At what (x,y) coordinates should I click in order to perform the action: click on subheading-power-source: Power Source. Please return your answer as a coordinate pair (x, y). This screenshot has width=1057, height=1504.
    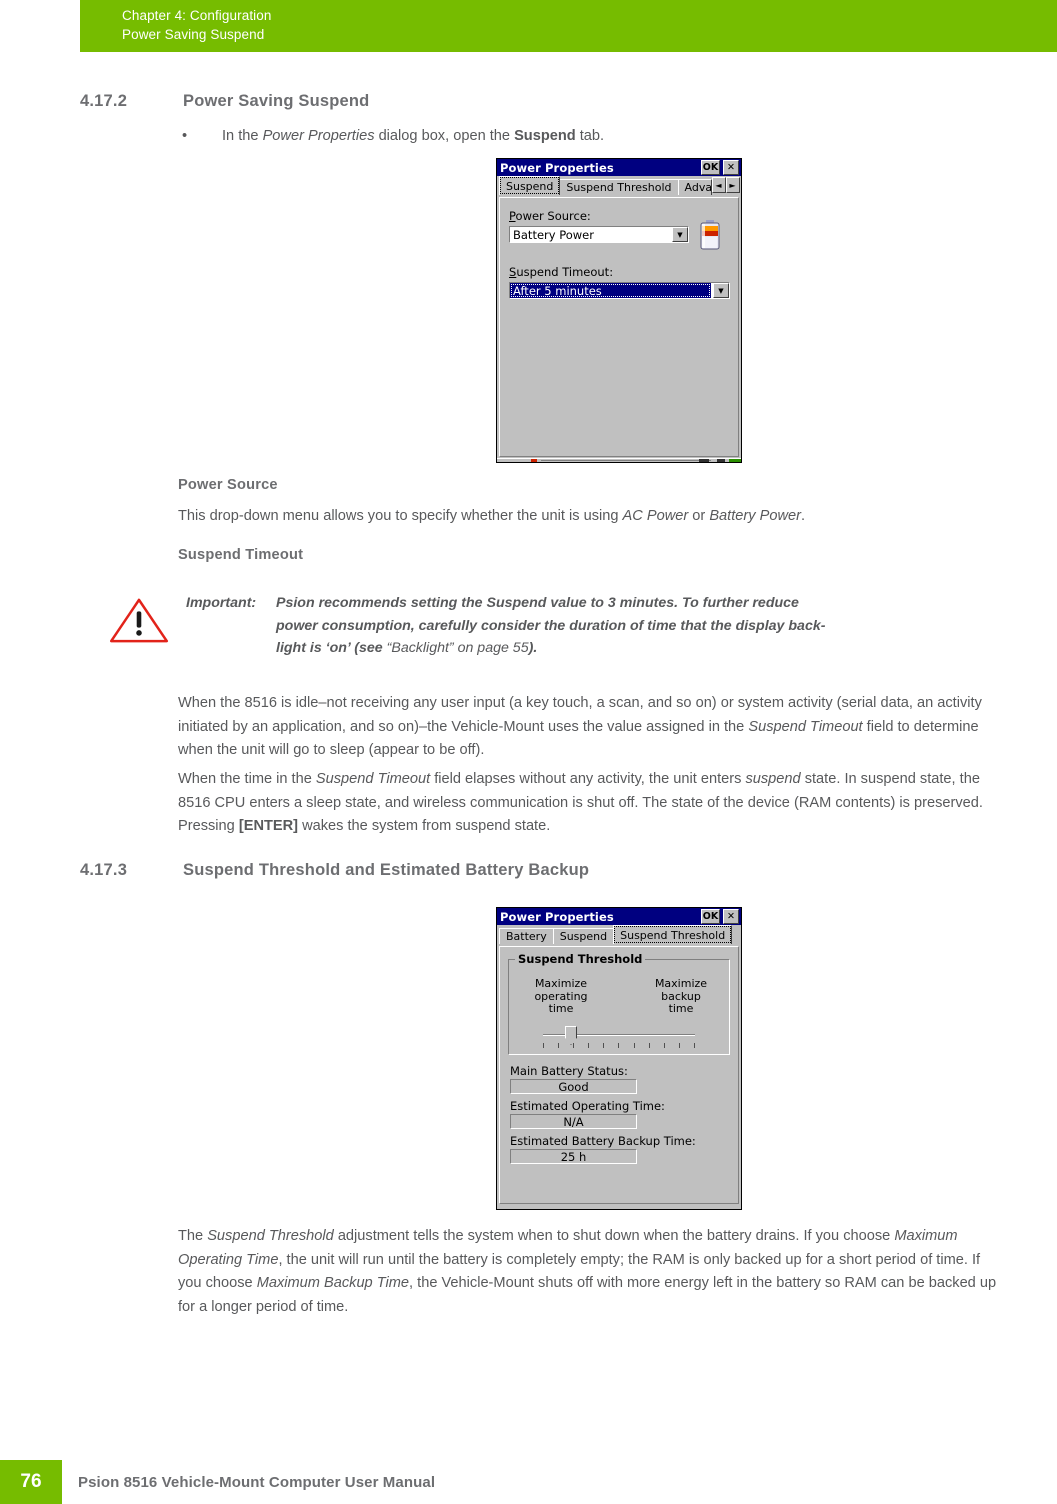
    Looking at the image, I should click on (228, 485).